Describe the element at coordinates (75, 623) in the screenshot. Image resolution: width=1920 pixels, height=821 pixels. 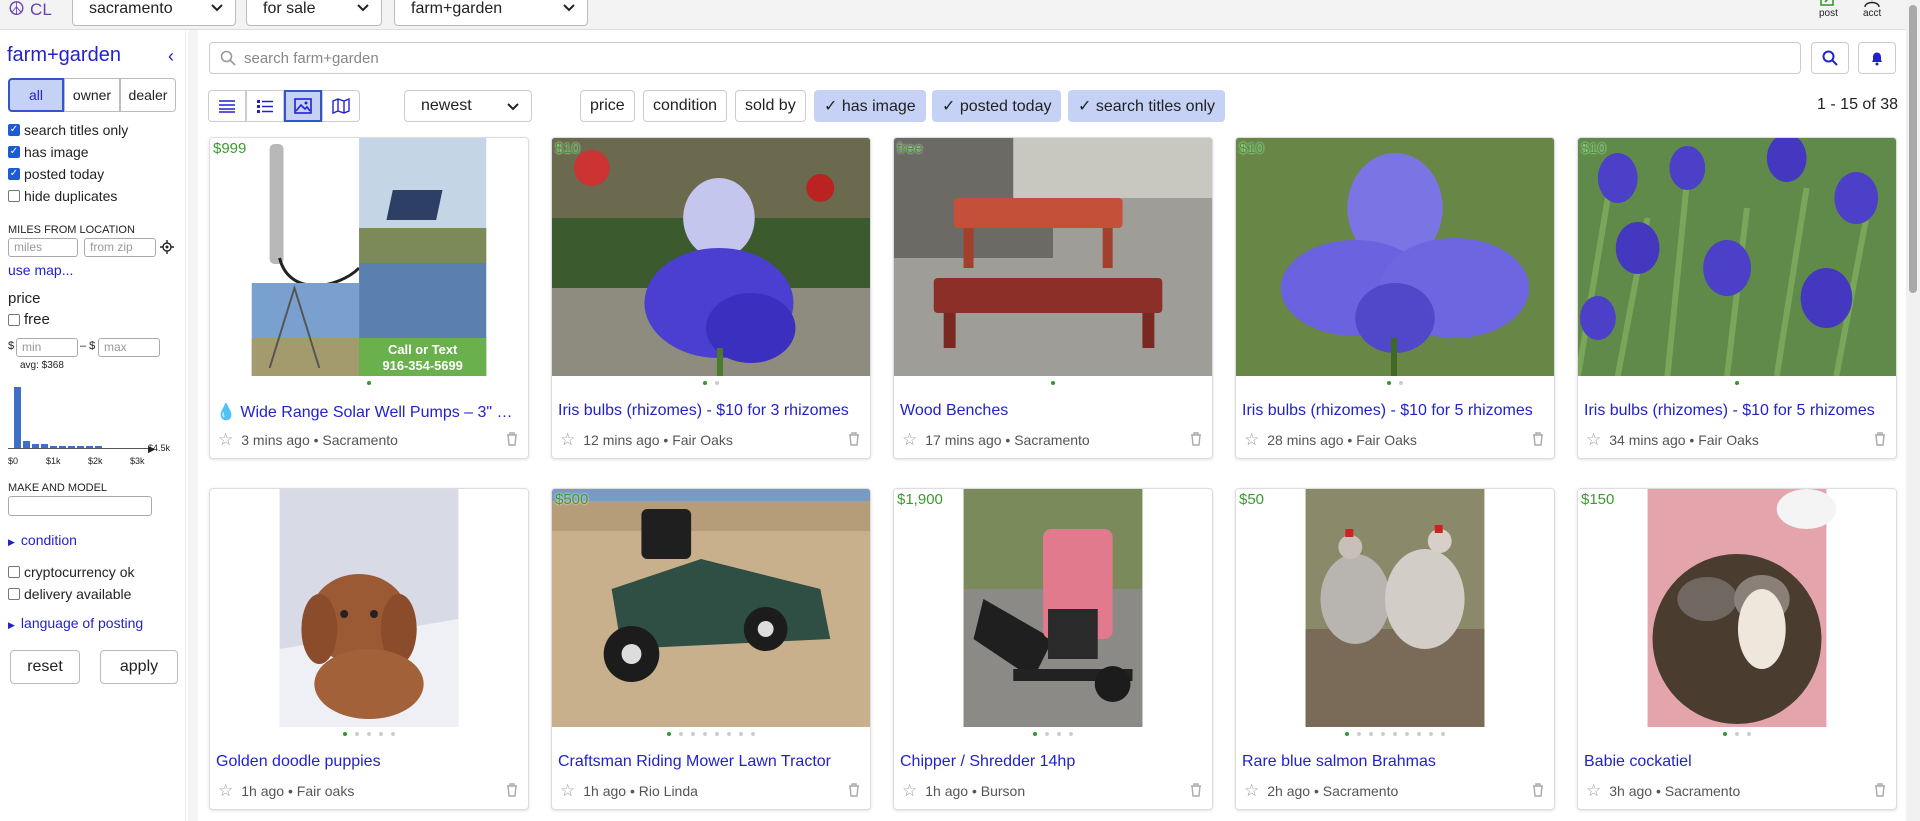
I see `language-link: ▶ language of posting` at that location.